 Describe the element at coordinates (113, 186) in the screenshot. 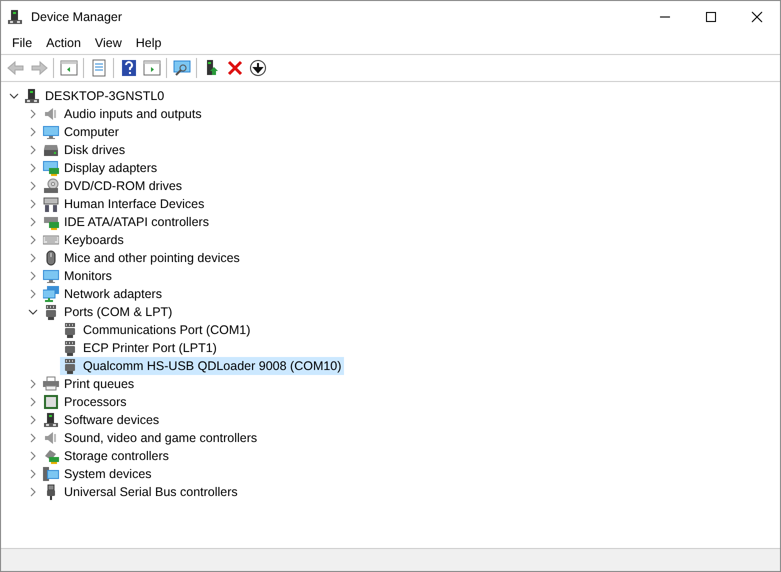

I see `tree-item: DVD/CD-ROM drives` at that location.